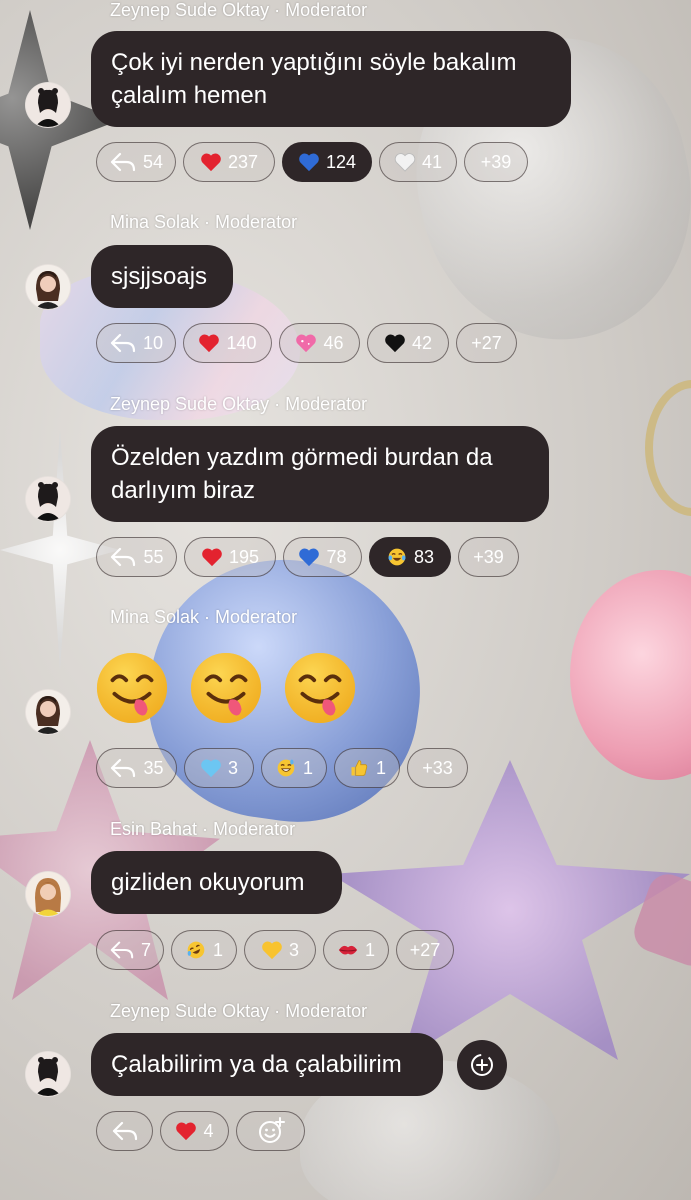 The width and height of the screenshot is (691, 1200). I want to click on reply-button: 10, so click(136, 343).